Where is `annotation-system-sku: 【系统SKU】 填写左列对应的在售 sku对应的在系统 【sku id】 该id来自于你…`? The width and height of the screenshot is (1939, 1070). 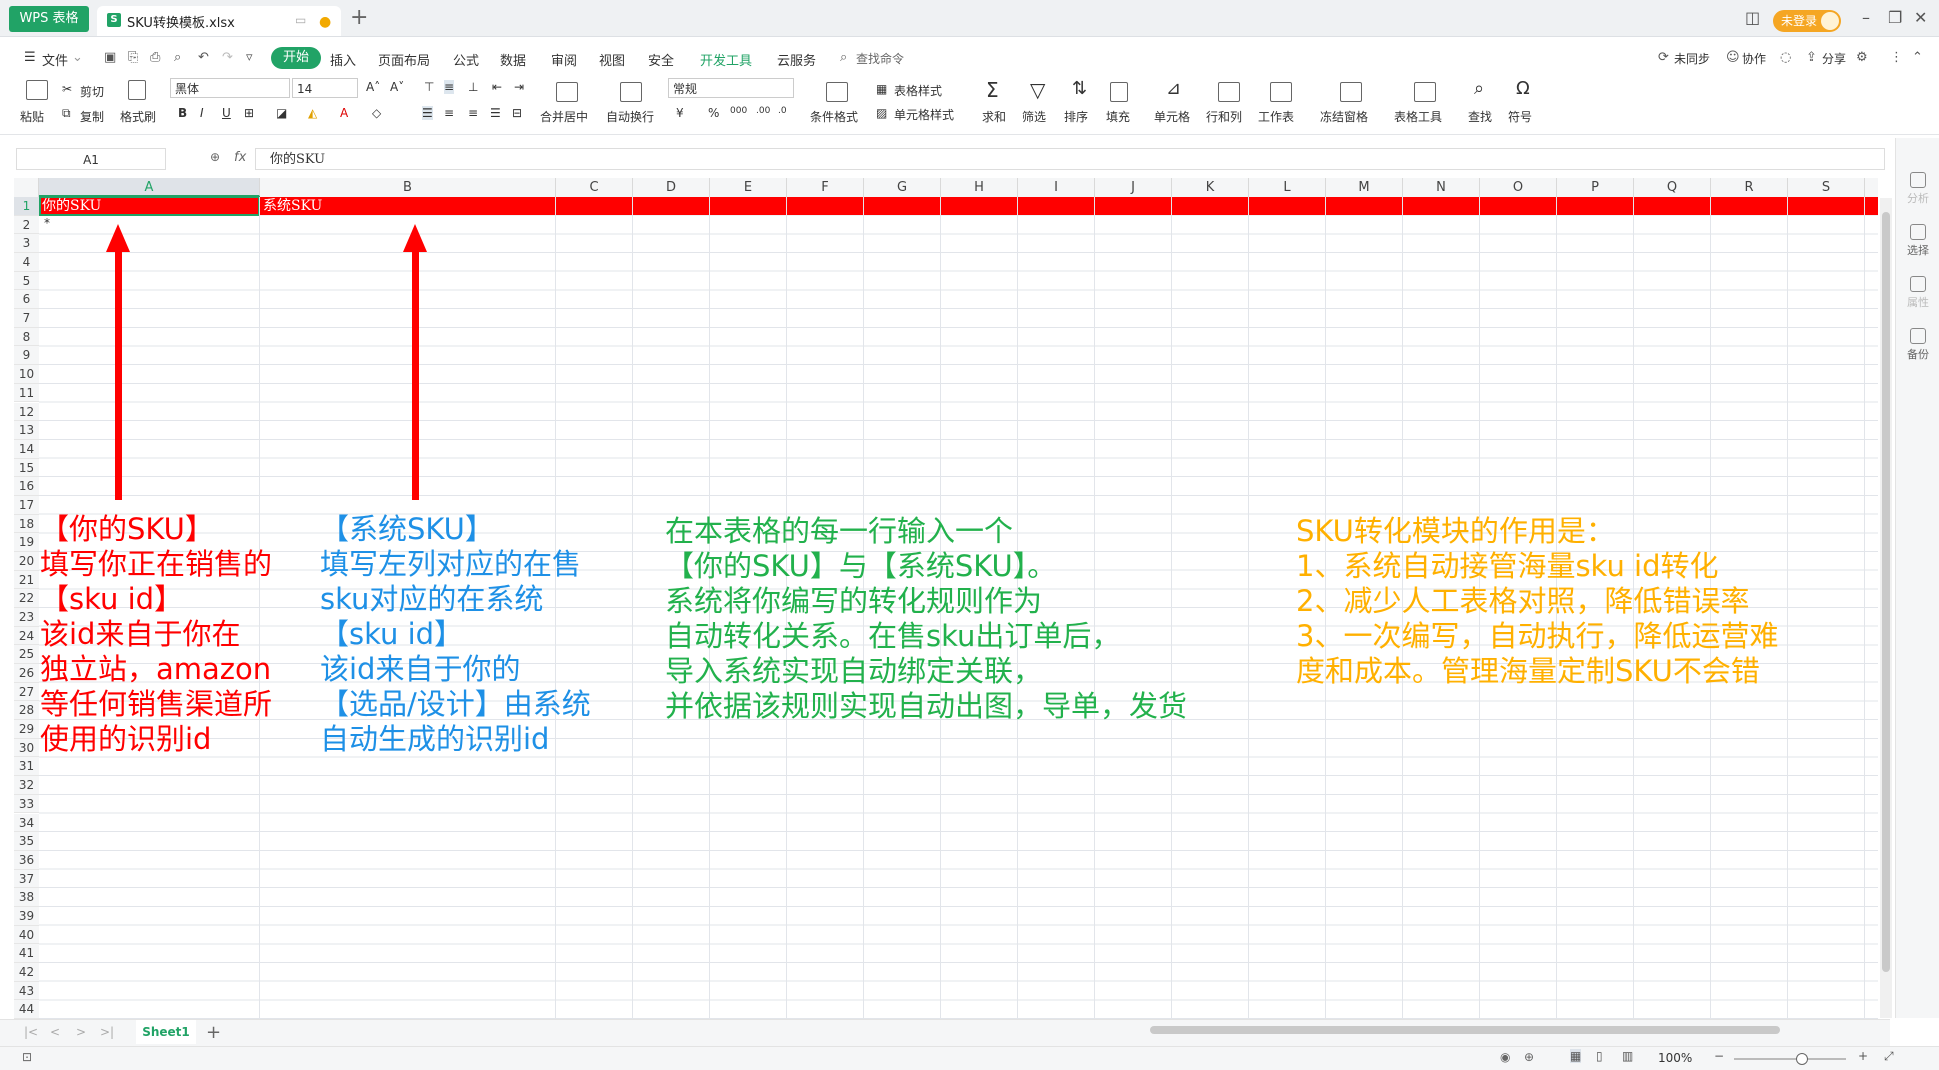 annotation-system-sku: 【系统SKU】 填写左列对应的在售 sku对应的在系统 【sku id】 该id来自于你… is located at coordinates (455, 634).